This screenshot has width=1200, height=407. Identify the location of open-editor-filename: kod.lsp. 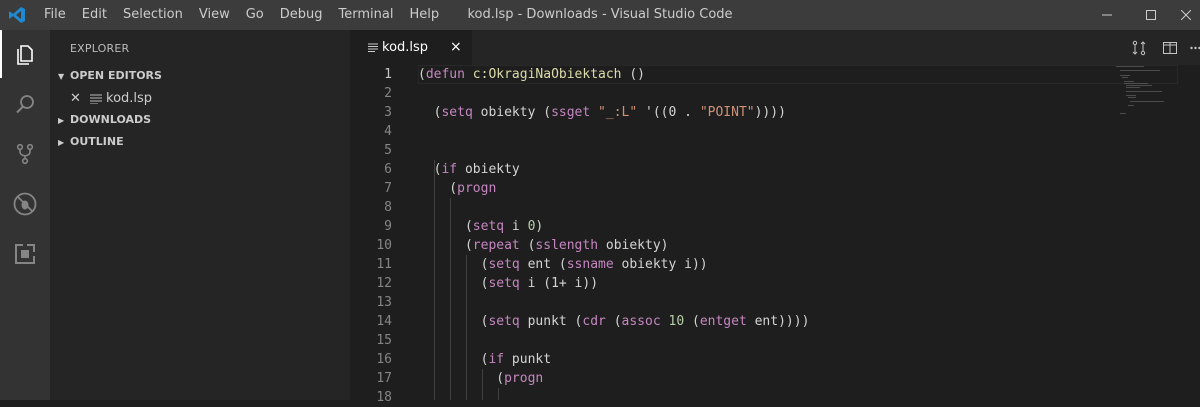
(129, 98).